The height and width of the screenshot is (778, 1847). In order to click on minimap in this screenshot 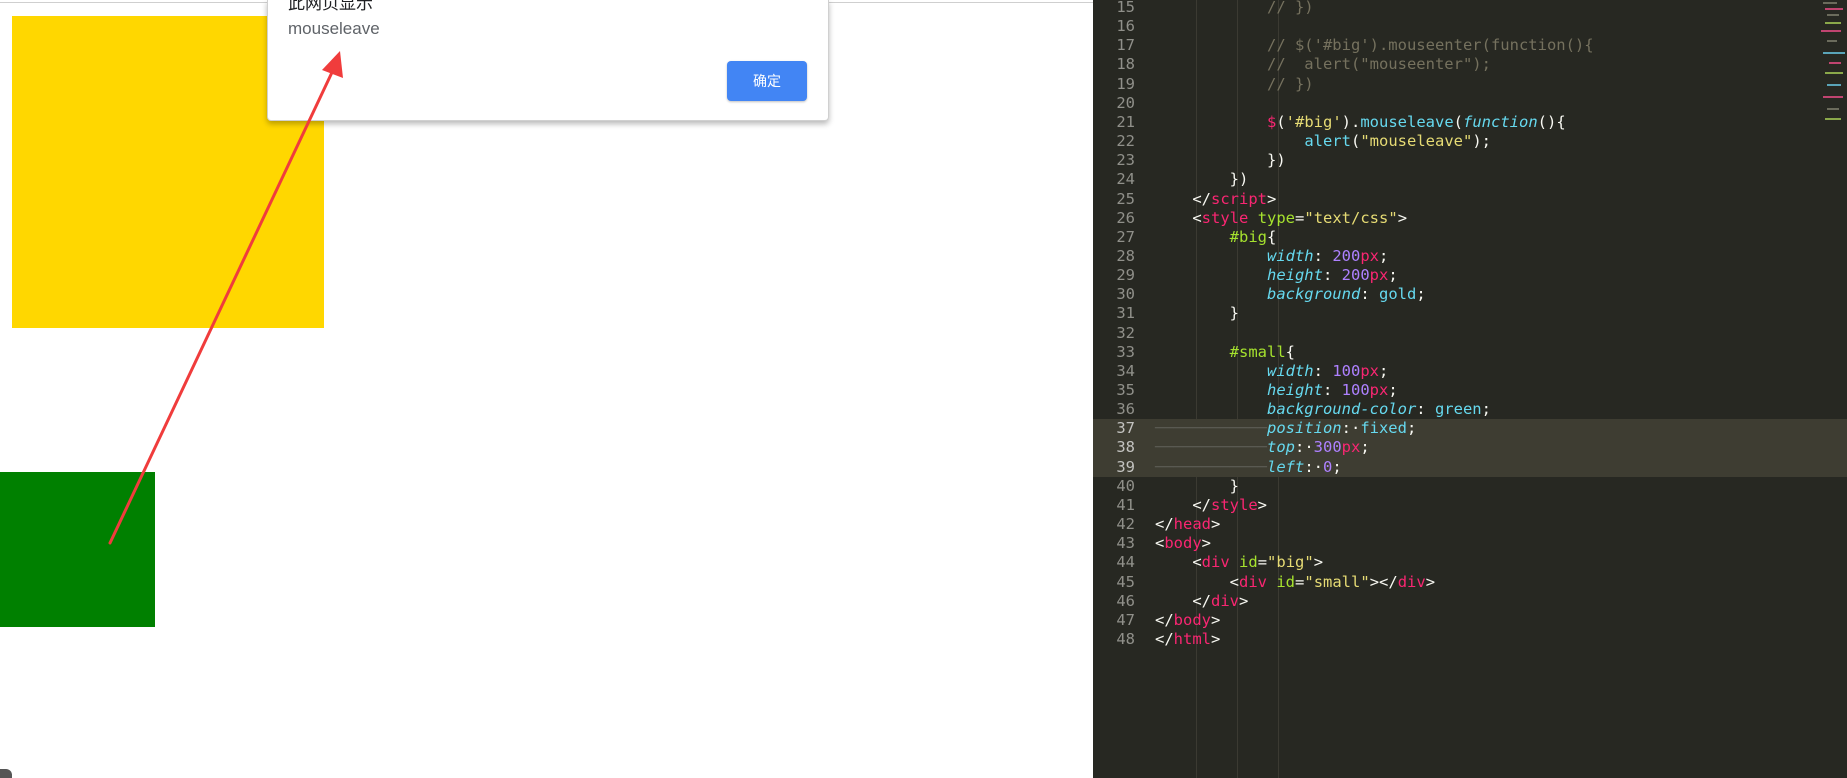, I will do `click(1830, 65)`.